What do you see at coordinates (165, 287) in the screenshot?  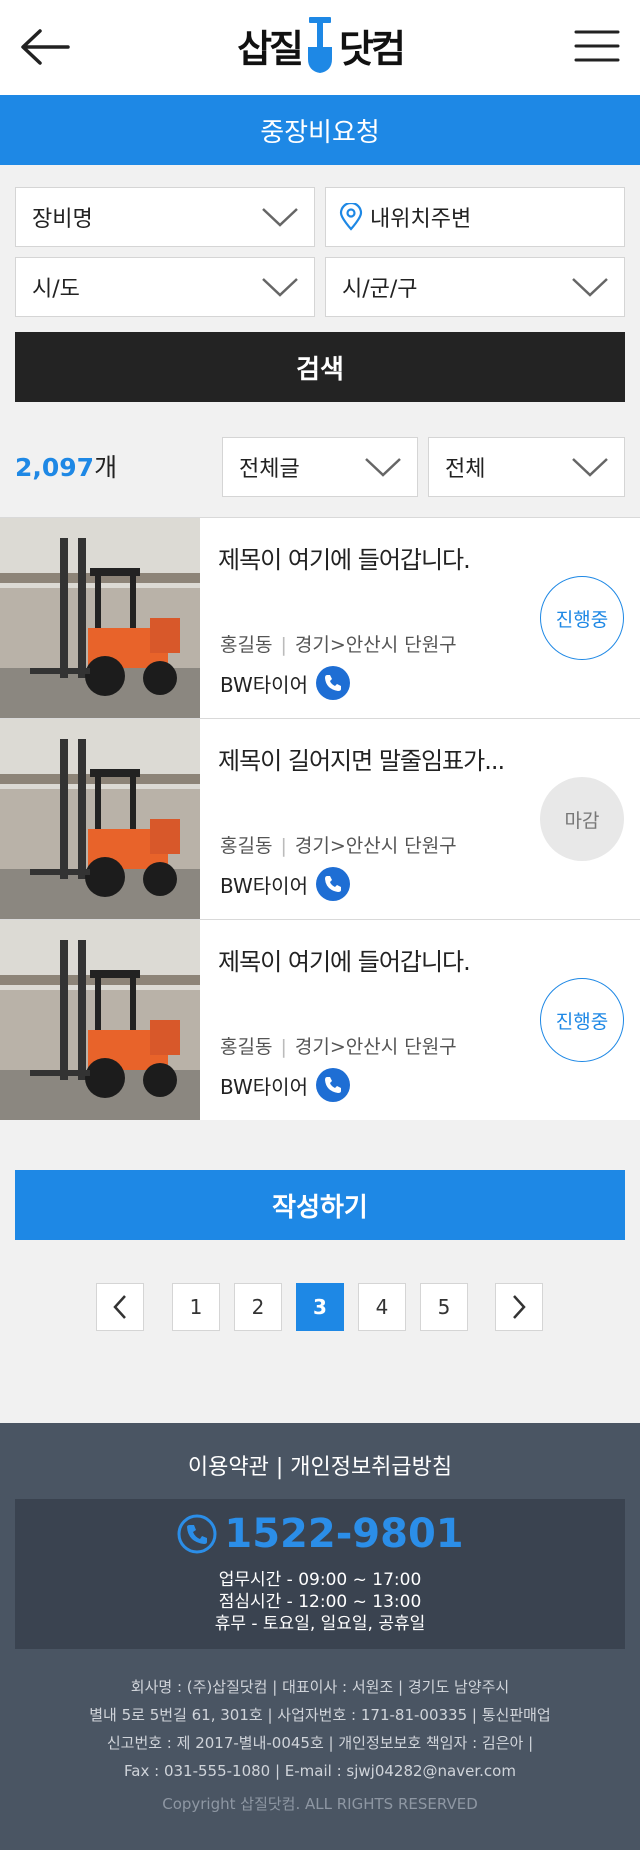 I see `province-select: 시/도` at bounding box center [165, 287].